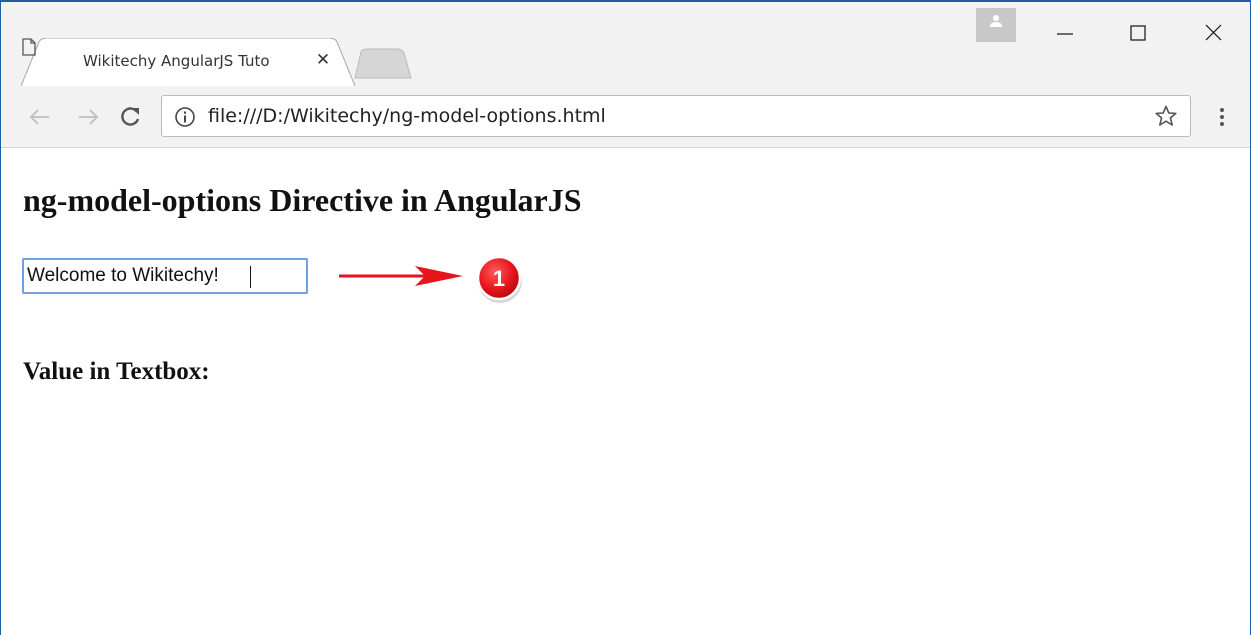 This screenshot has height=635, width=1251. Describe the element at coordinates (130, 117) in the screenshot. I see `reload-icon` at that location.